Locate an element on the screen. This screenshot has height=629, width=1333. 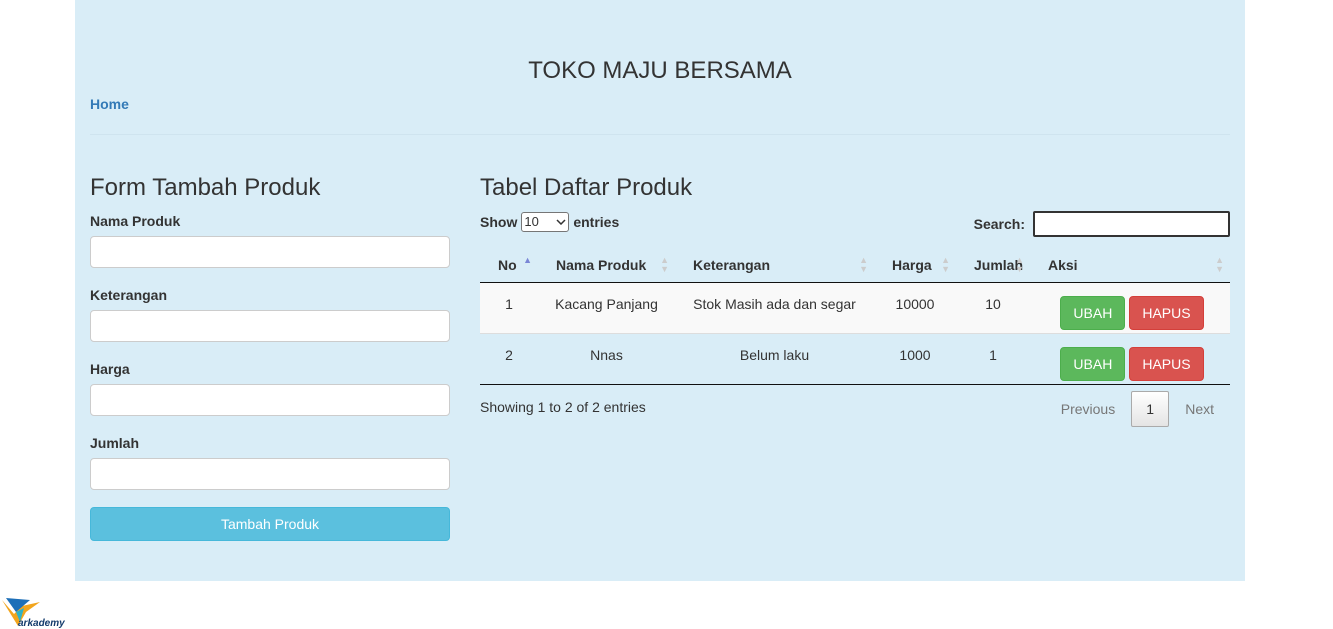
harga-label: Harga is located at coordinates (110, 369).